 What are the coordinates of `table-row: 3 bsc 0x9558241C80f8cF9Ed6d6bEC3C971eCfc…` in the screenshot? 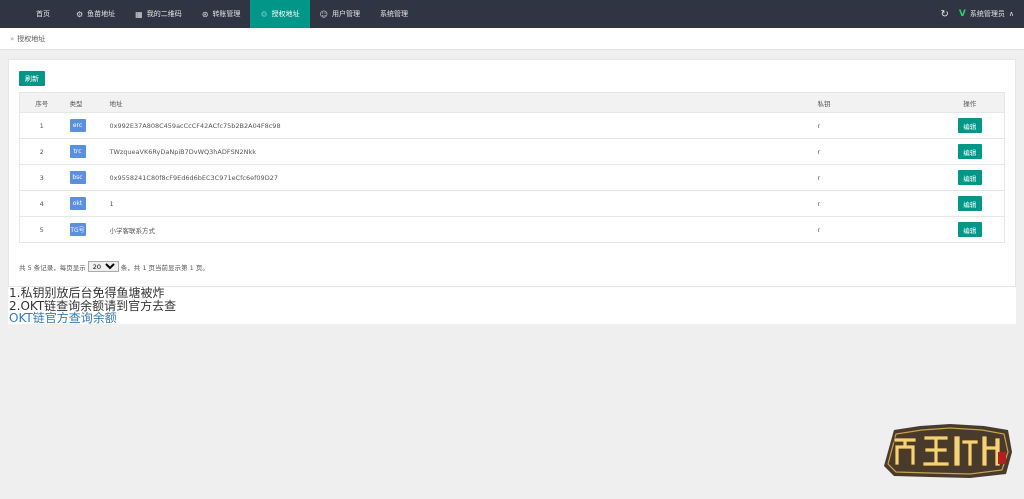 It's located at (512, 177).